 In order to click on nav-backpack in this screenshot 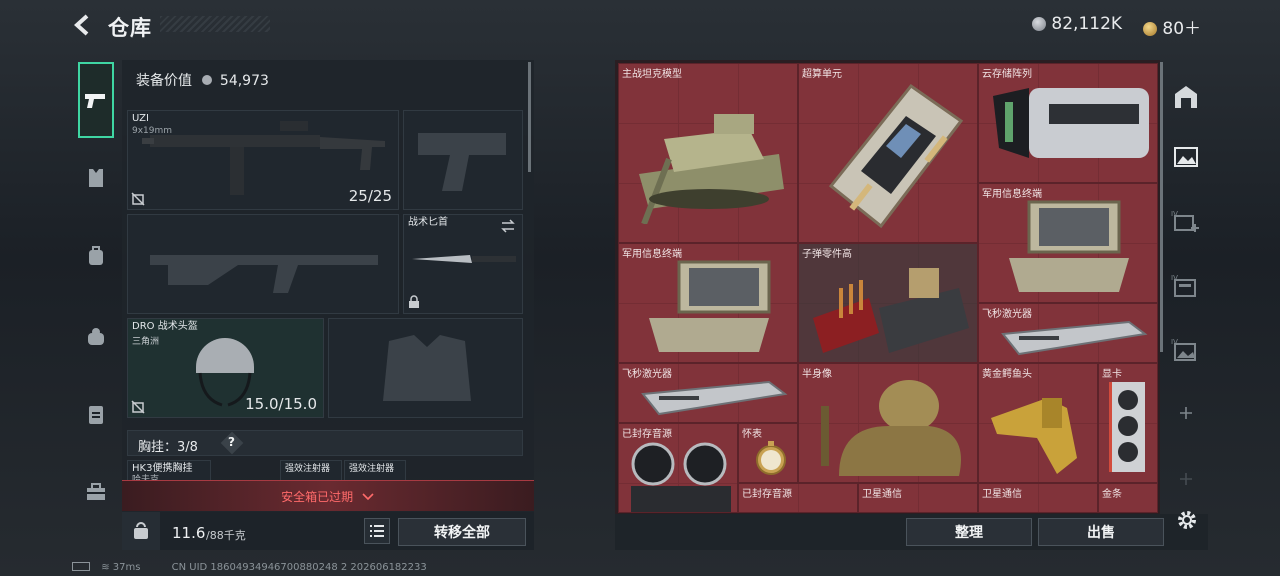, I will do `click(96, 256)`.